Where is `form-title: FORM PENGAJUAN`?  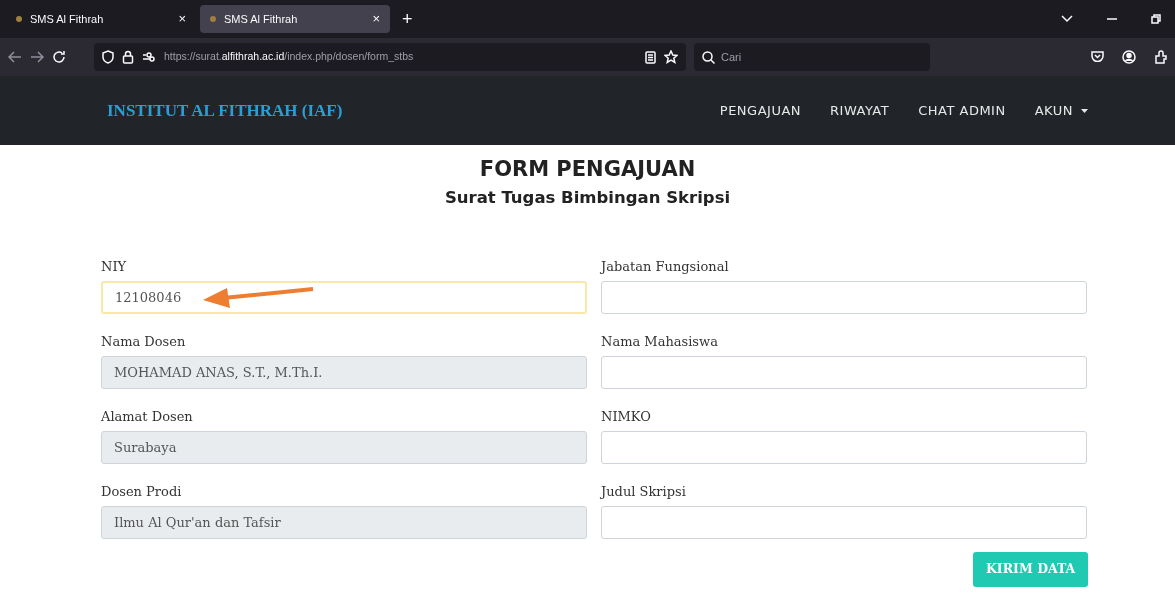 form-title: FORM PENGAJUAN is located at coordinates (587, 170).